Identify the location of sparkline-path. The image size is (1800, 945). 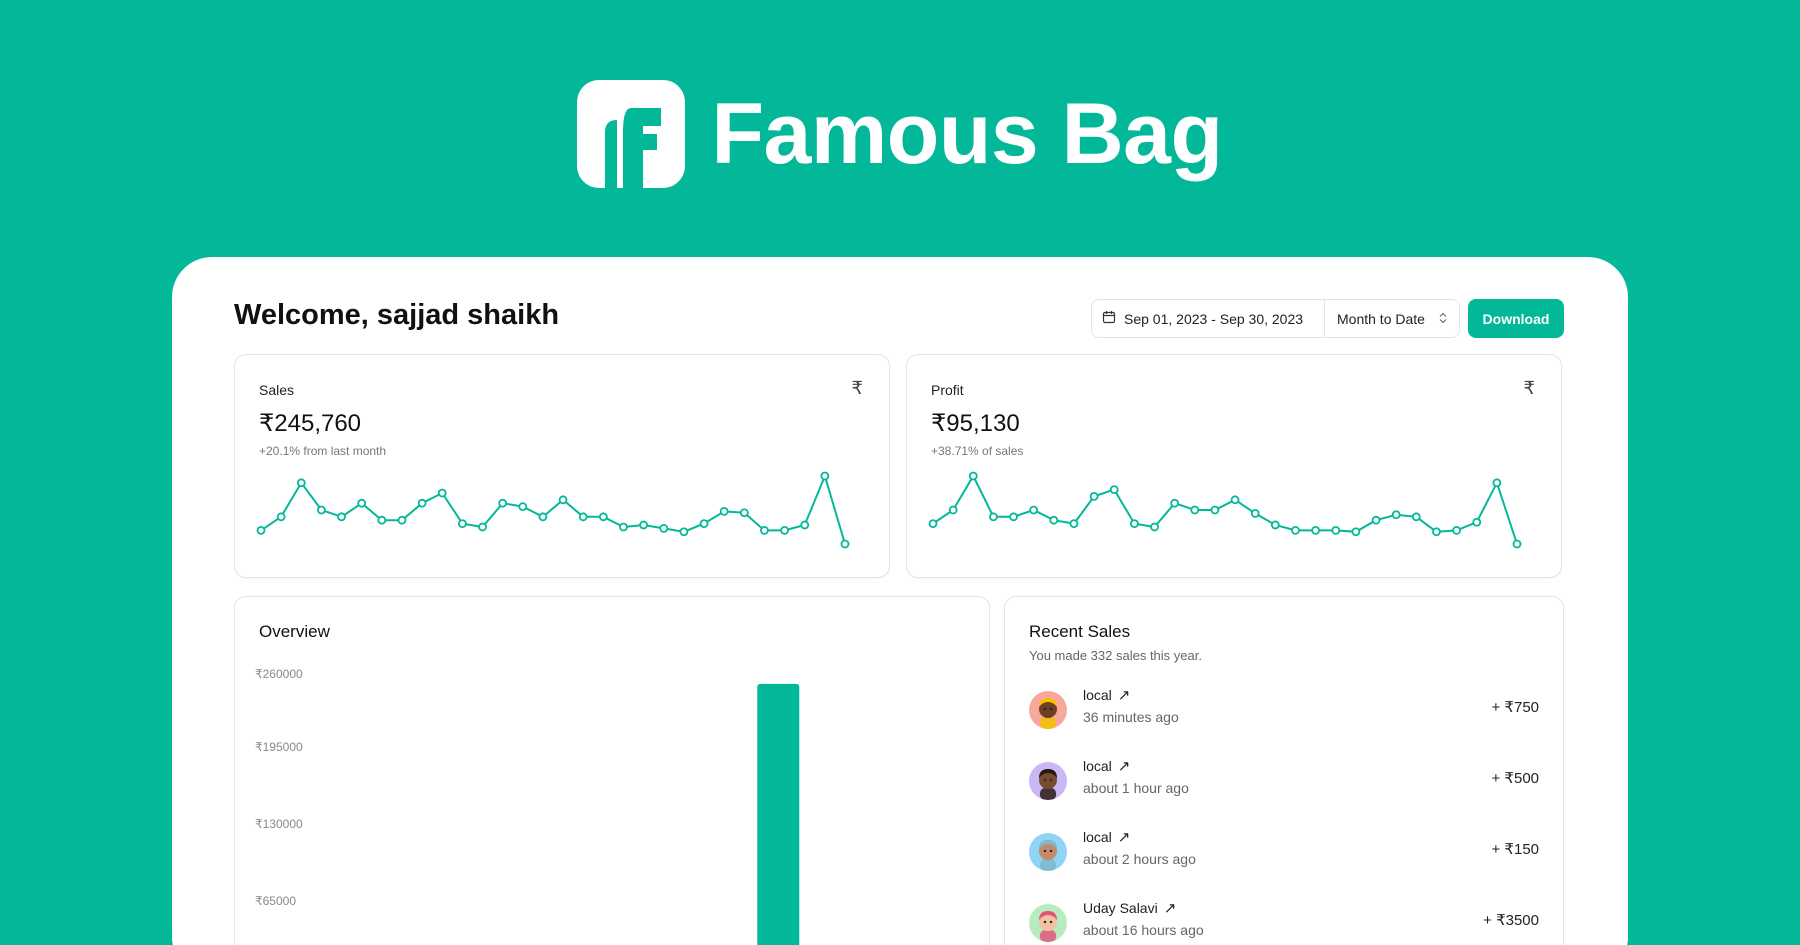
(1225, 509).